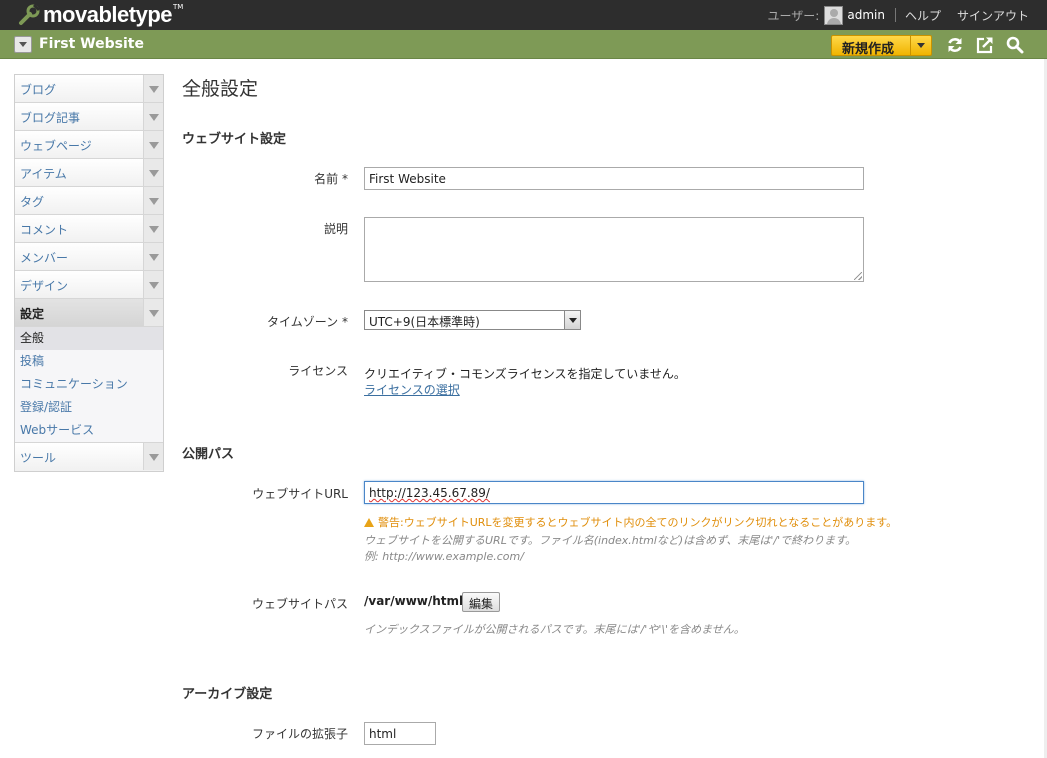 The width and height of the screenshot is (1047, 758). Describe the element at coordinates (32, 202) in the screenshot. I see `sidebar-item-label: タグ` at that location.